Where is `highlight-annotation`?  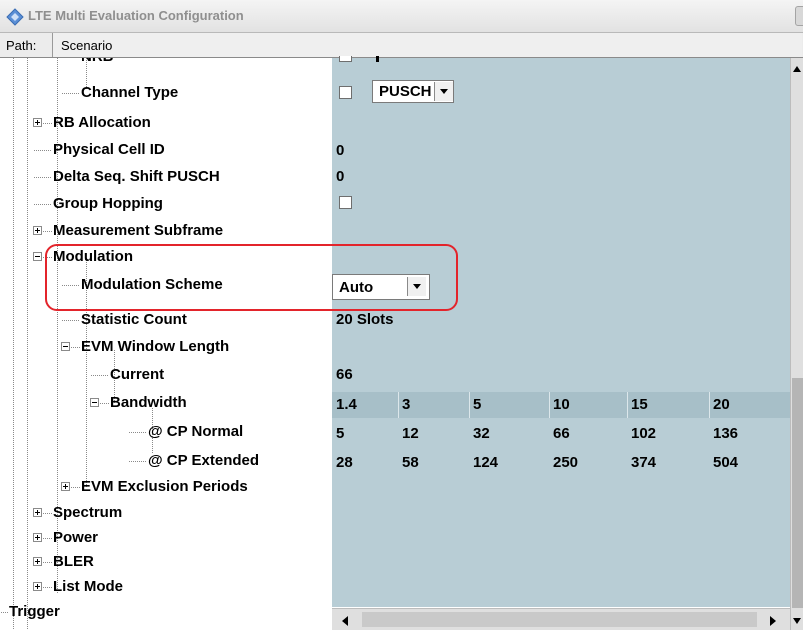 highlight-annotation is located at coordinates (251, 277).